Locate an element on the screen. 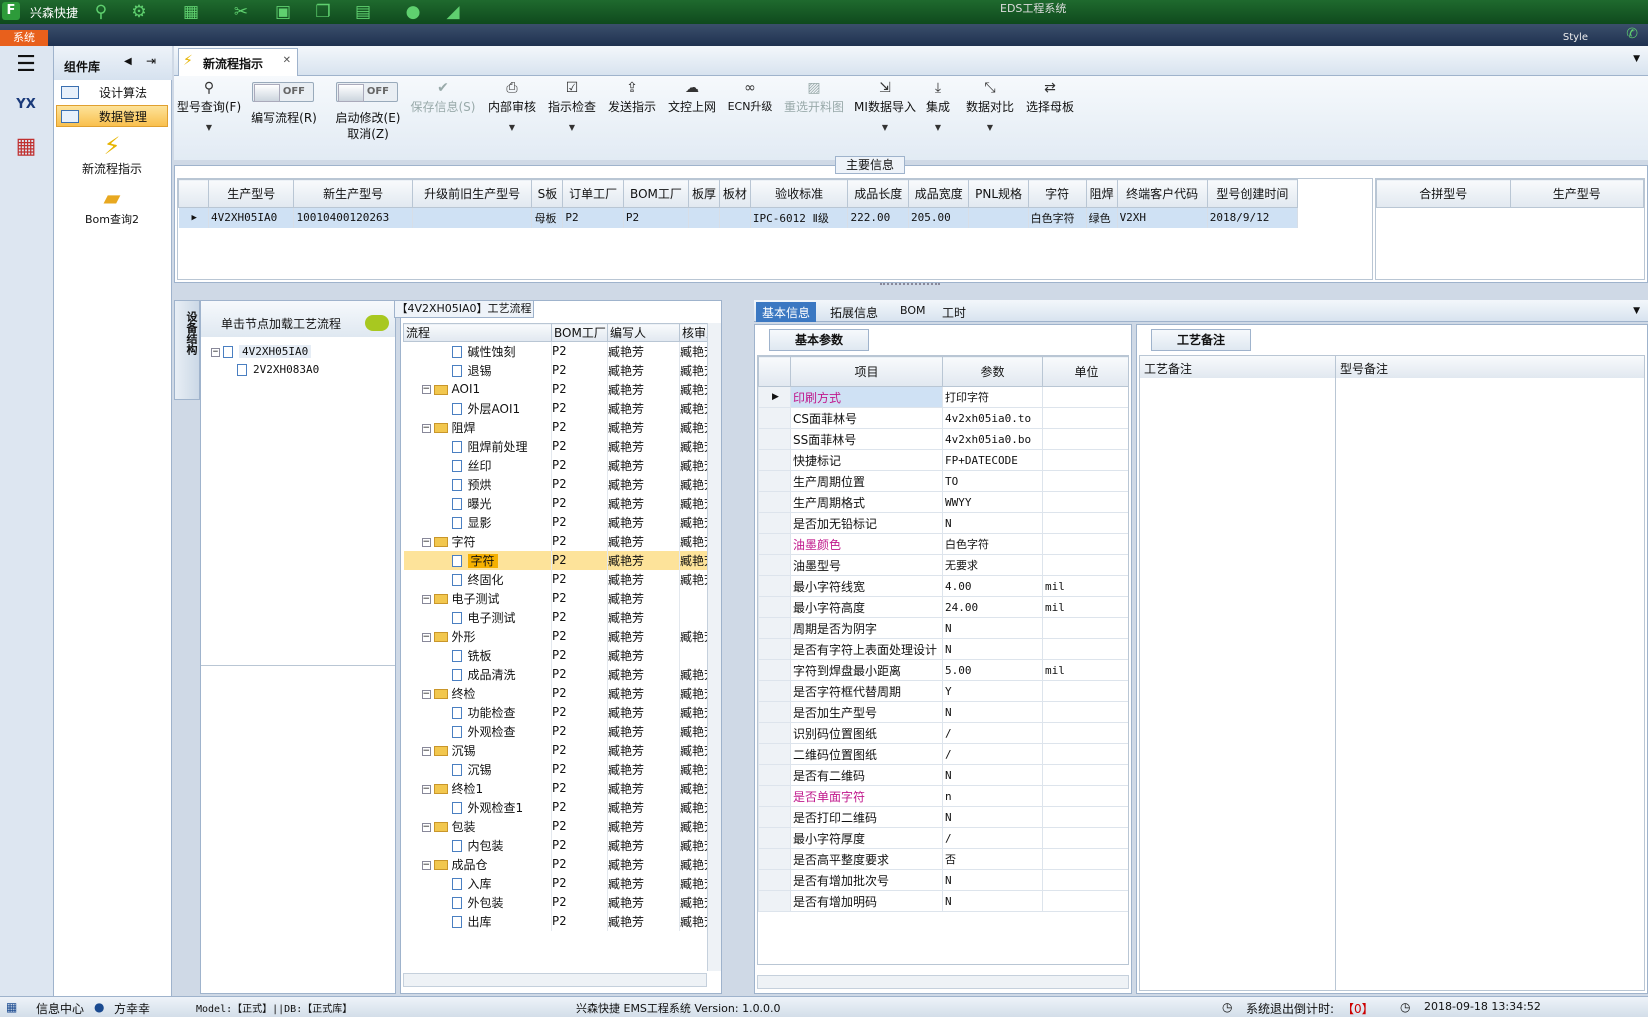 Image resolution: width=1648 pixels, height=1017 pixels. column-header: 流程 is located at coordinates (477, 332).